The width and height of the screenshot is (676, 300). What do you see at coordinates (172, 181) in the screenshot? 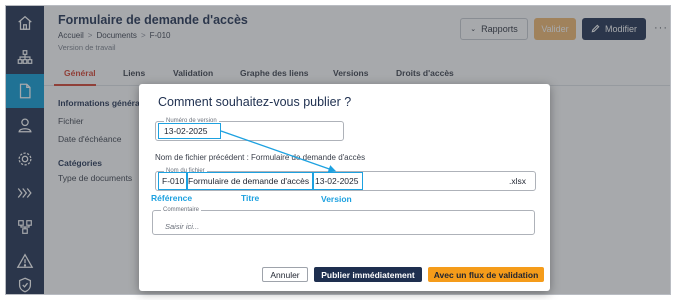
I see `reference-highlight` at bounding box center [172, 181].